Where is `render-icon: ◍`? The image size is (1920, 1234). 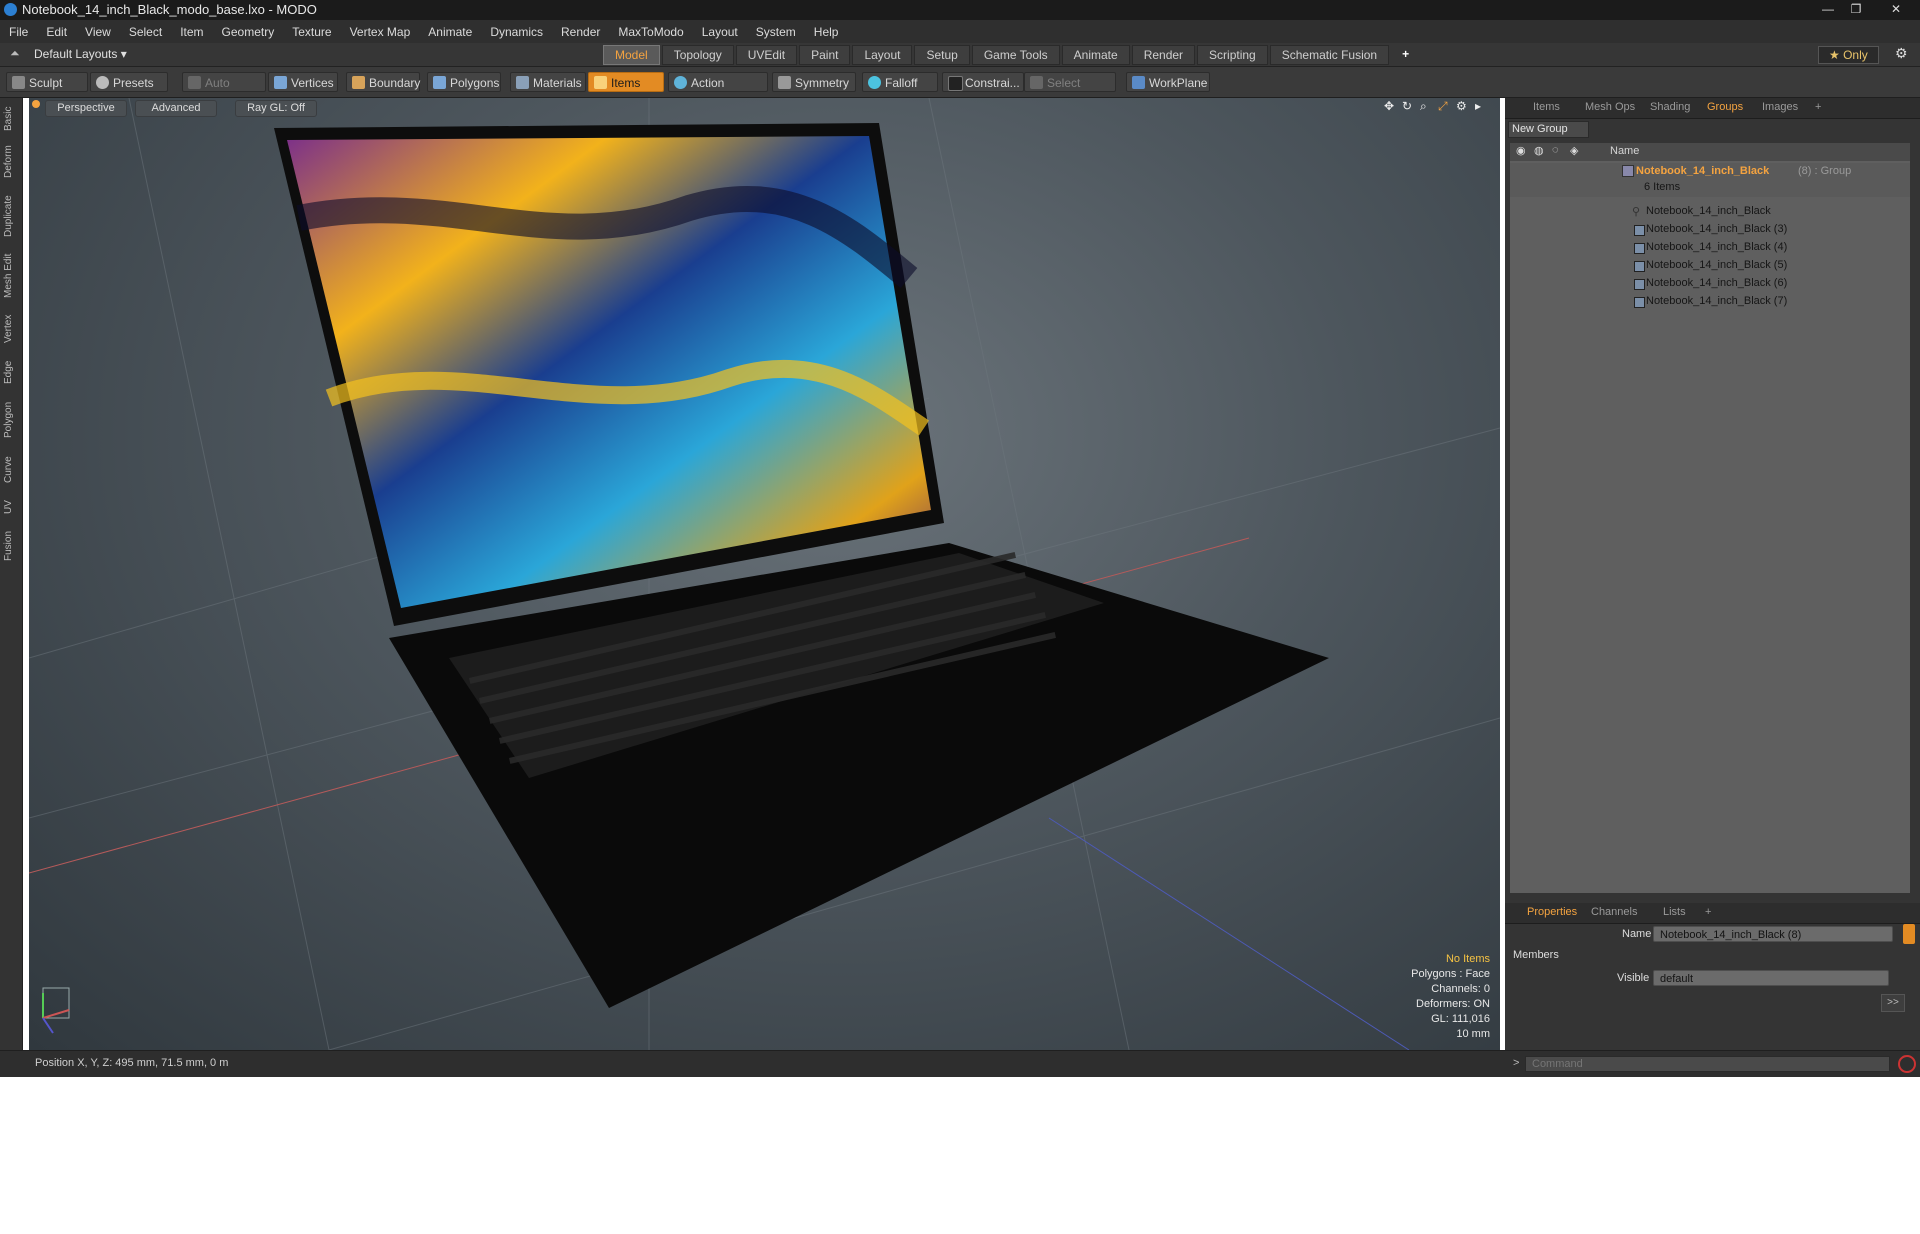
render-icon: ◍ is located at coordinates (1539, 150).